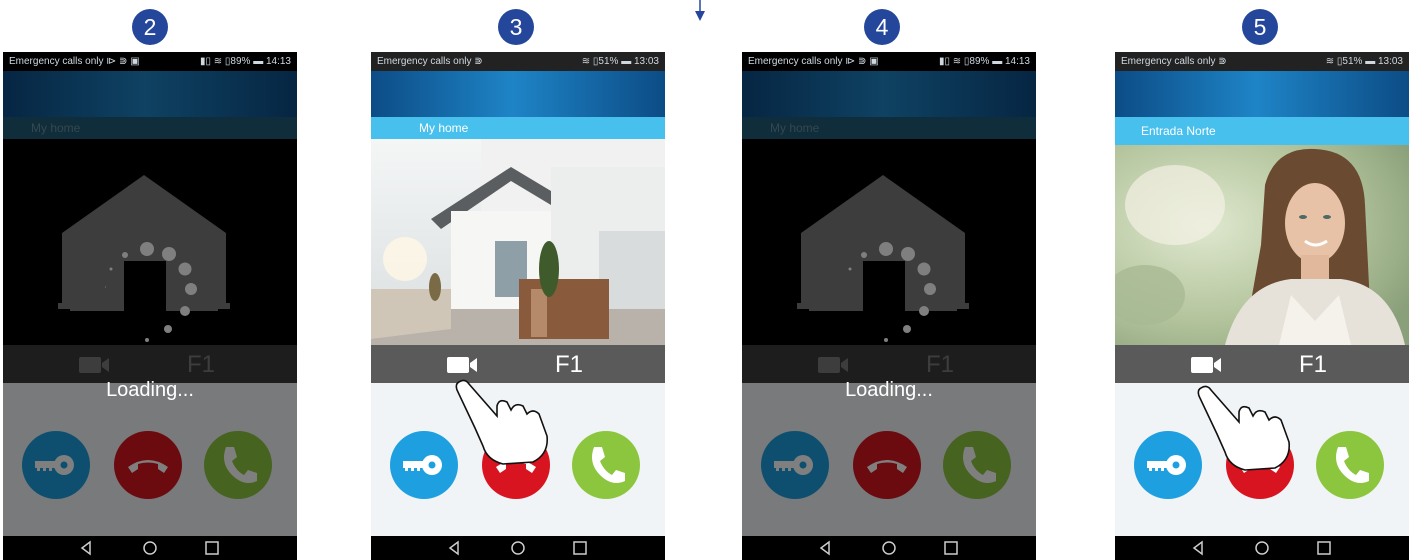 The height and width of the screenshot is (560, 1410). What do you see at coordinates (882, 27) in the screenshot?
I see `step-number-badge: 4` at bounding box center [882, 27].